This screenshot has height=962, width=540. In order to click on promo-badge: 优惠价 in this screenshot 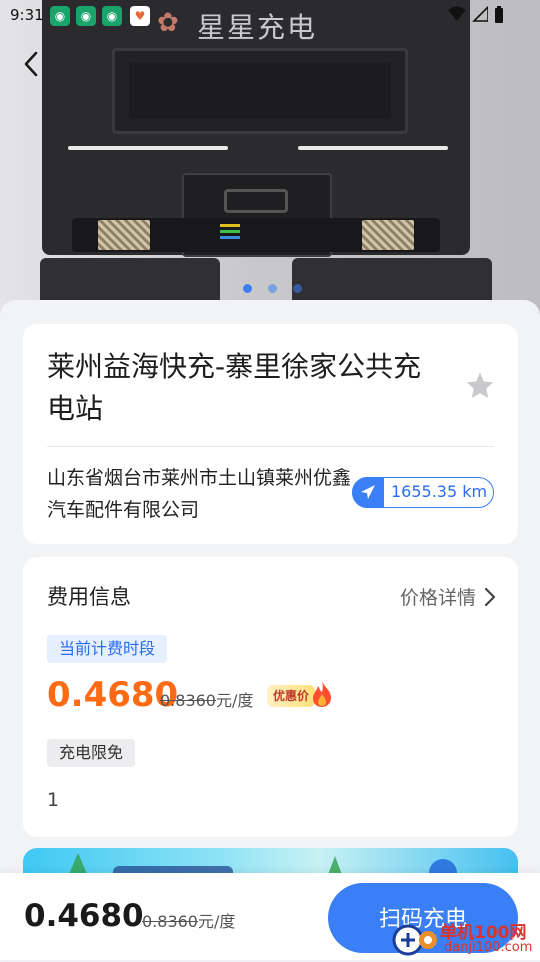, I will do `click(291, 696)`.